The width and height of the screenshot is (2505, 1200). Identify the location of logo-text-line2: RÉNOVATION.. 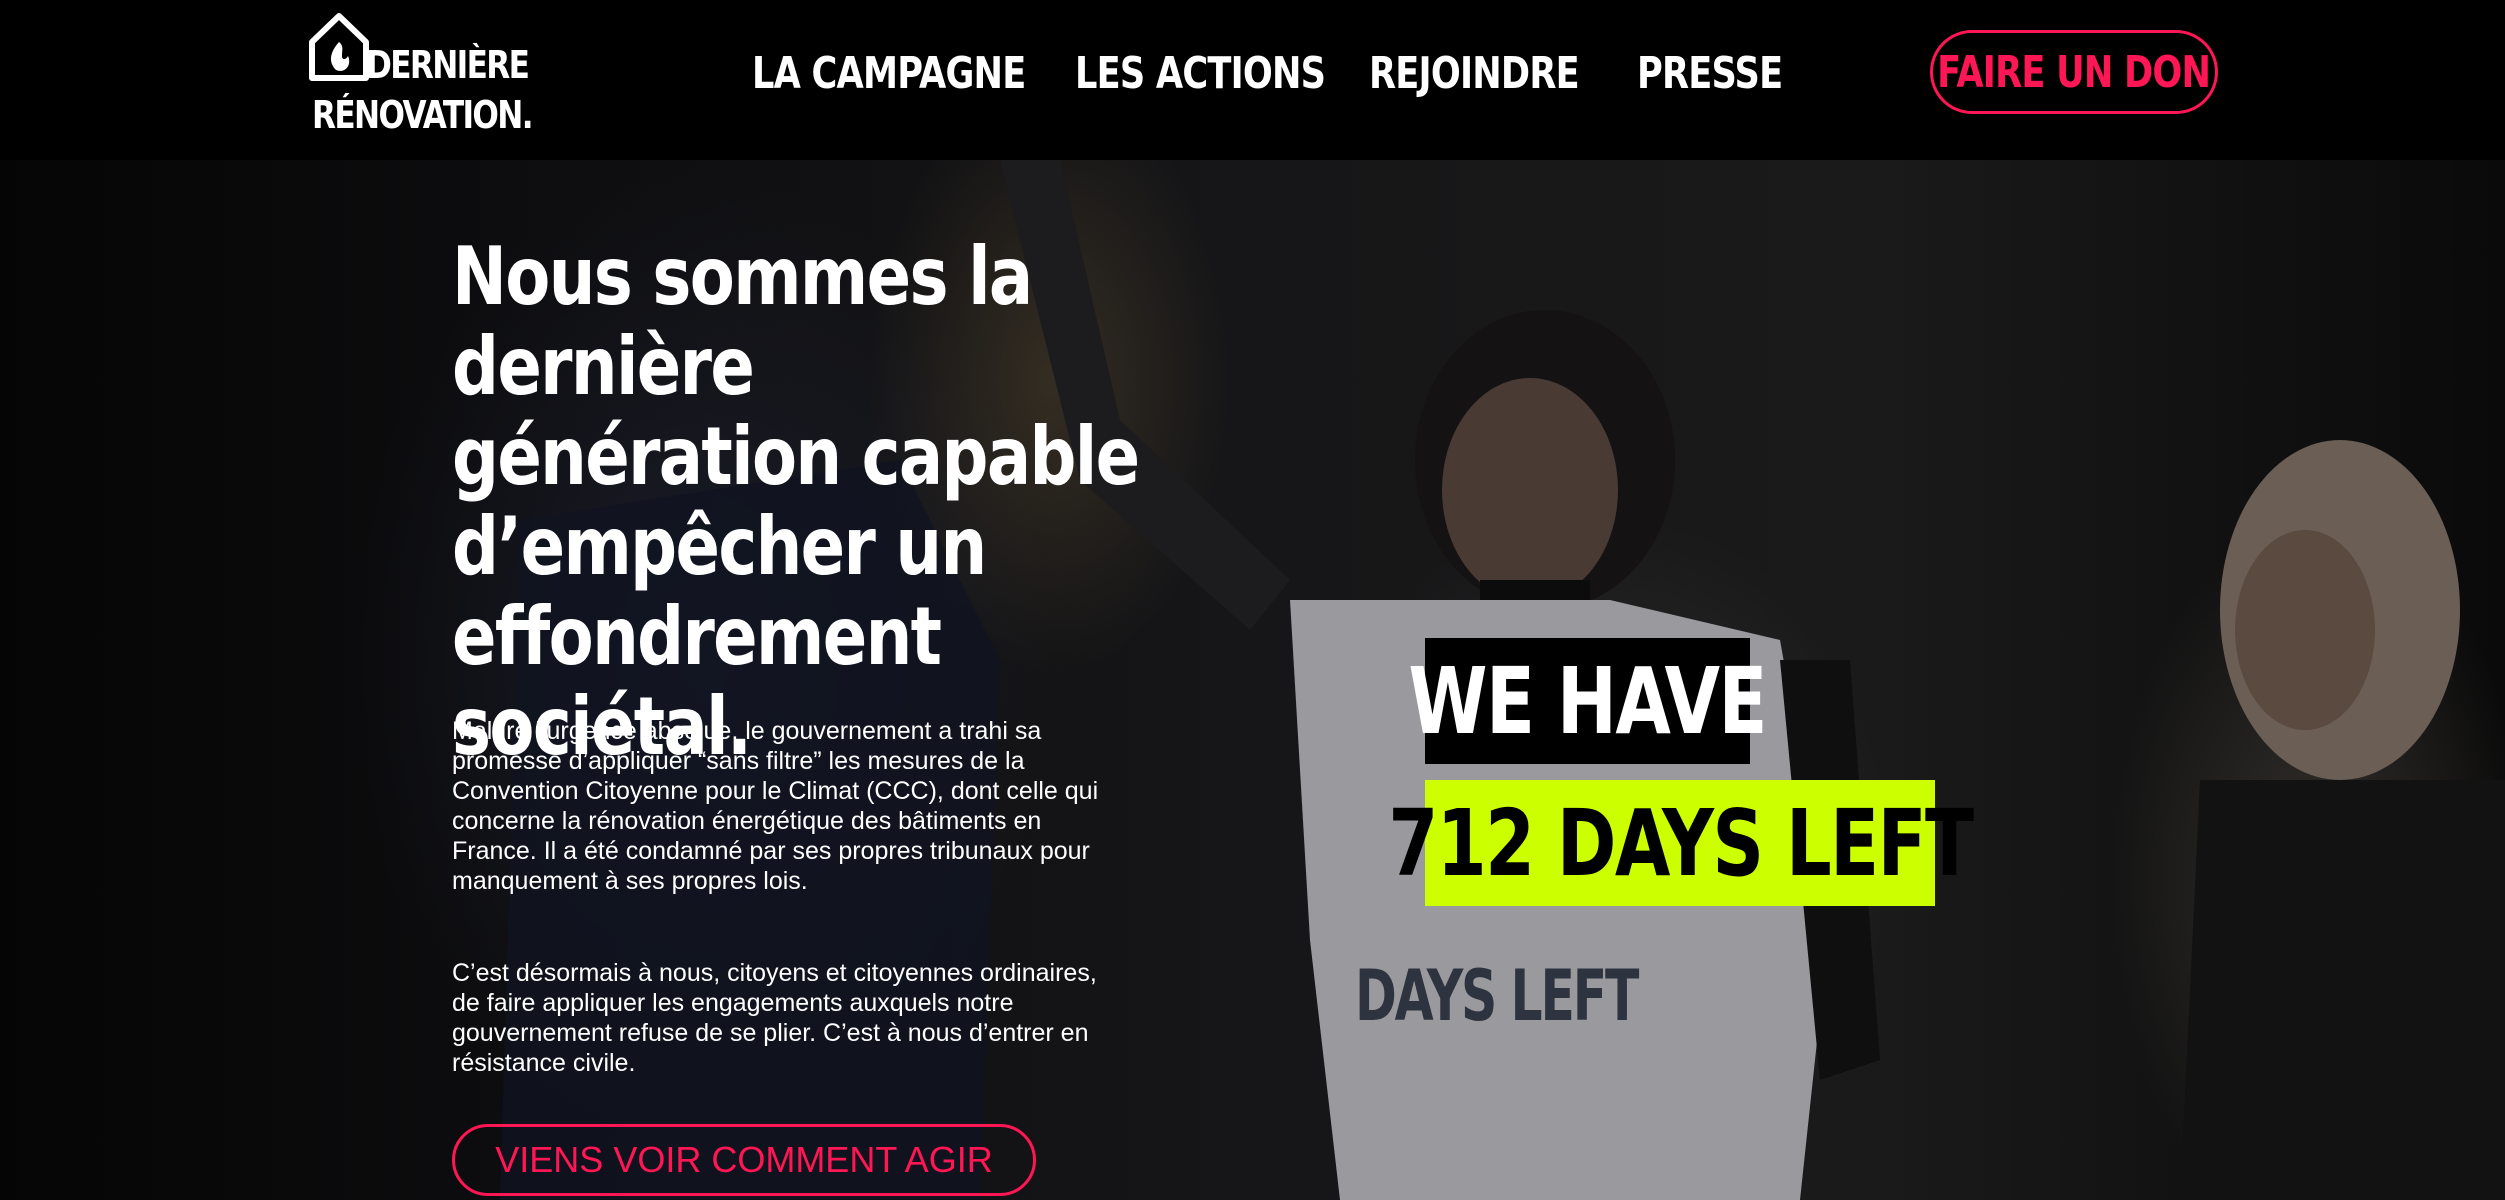
(423, 115).